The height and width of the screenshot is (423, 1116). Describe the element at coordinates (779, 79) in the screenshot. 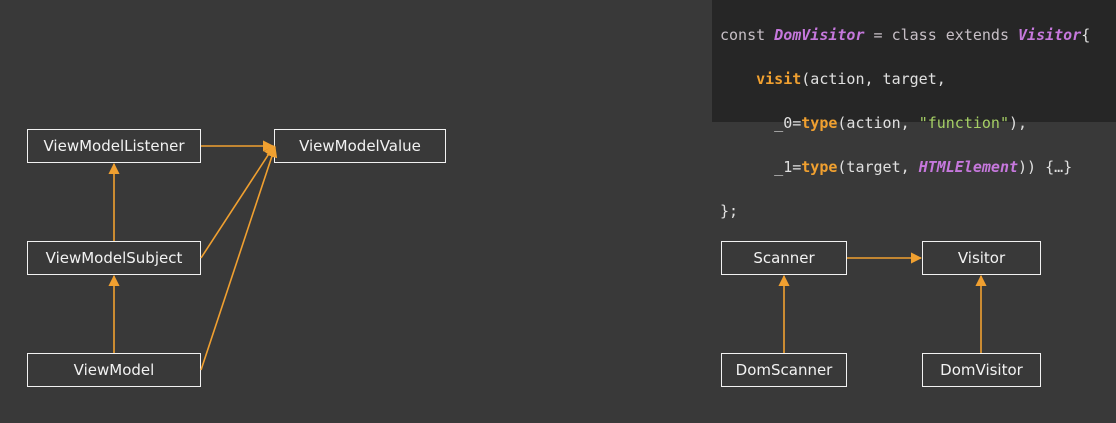

I see `code-method-name: visit` at that location.